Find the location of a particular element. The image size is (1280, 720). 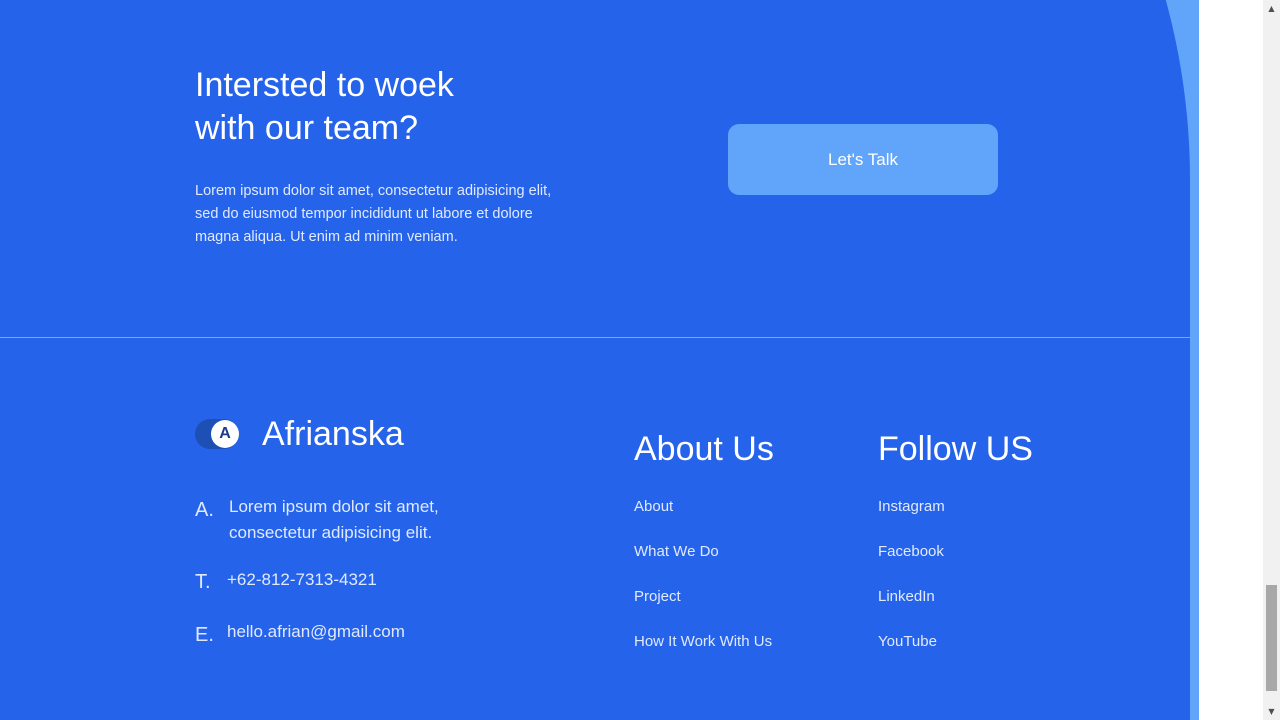

lets-talk-button: Let's Talk is located at coordinates (863, 159).